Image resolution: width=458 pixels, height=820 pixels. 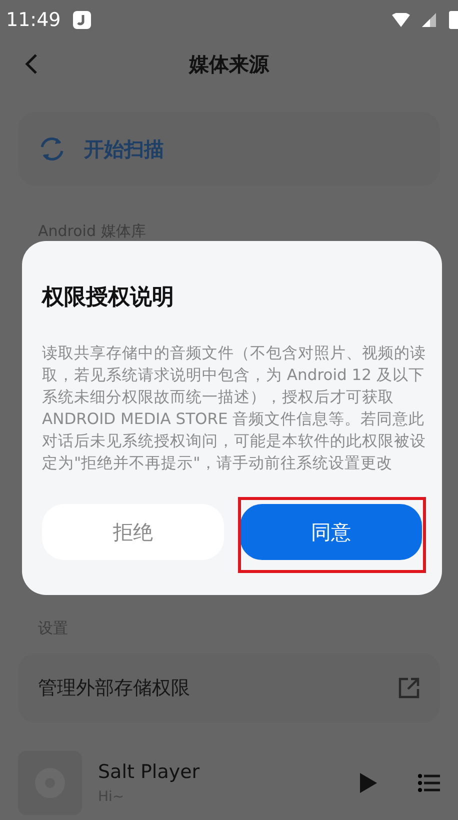 What do you see at coordinates (229, 64) in the screenshot?
I see `page-title: 媒体来源` at bounding box center [229, 64].